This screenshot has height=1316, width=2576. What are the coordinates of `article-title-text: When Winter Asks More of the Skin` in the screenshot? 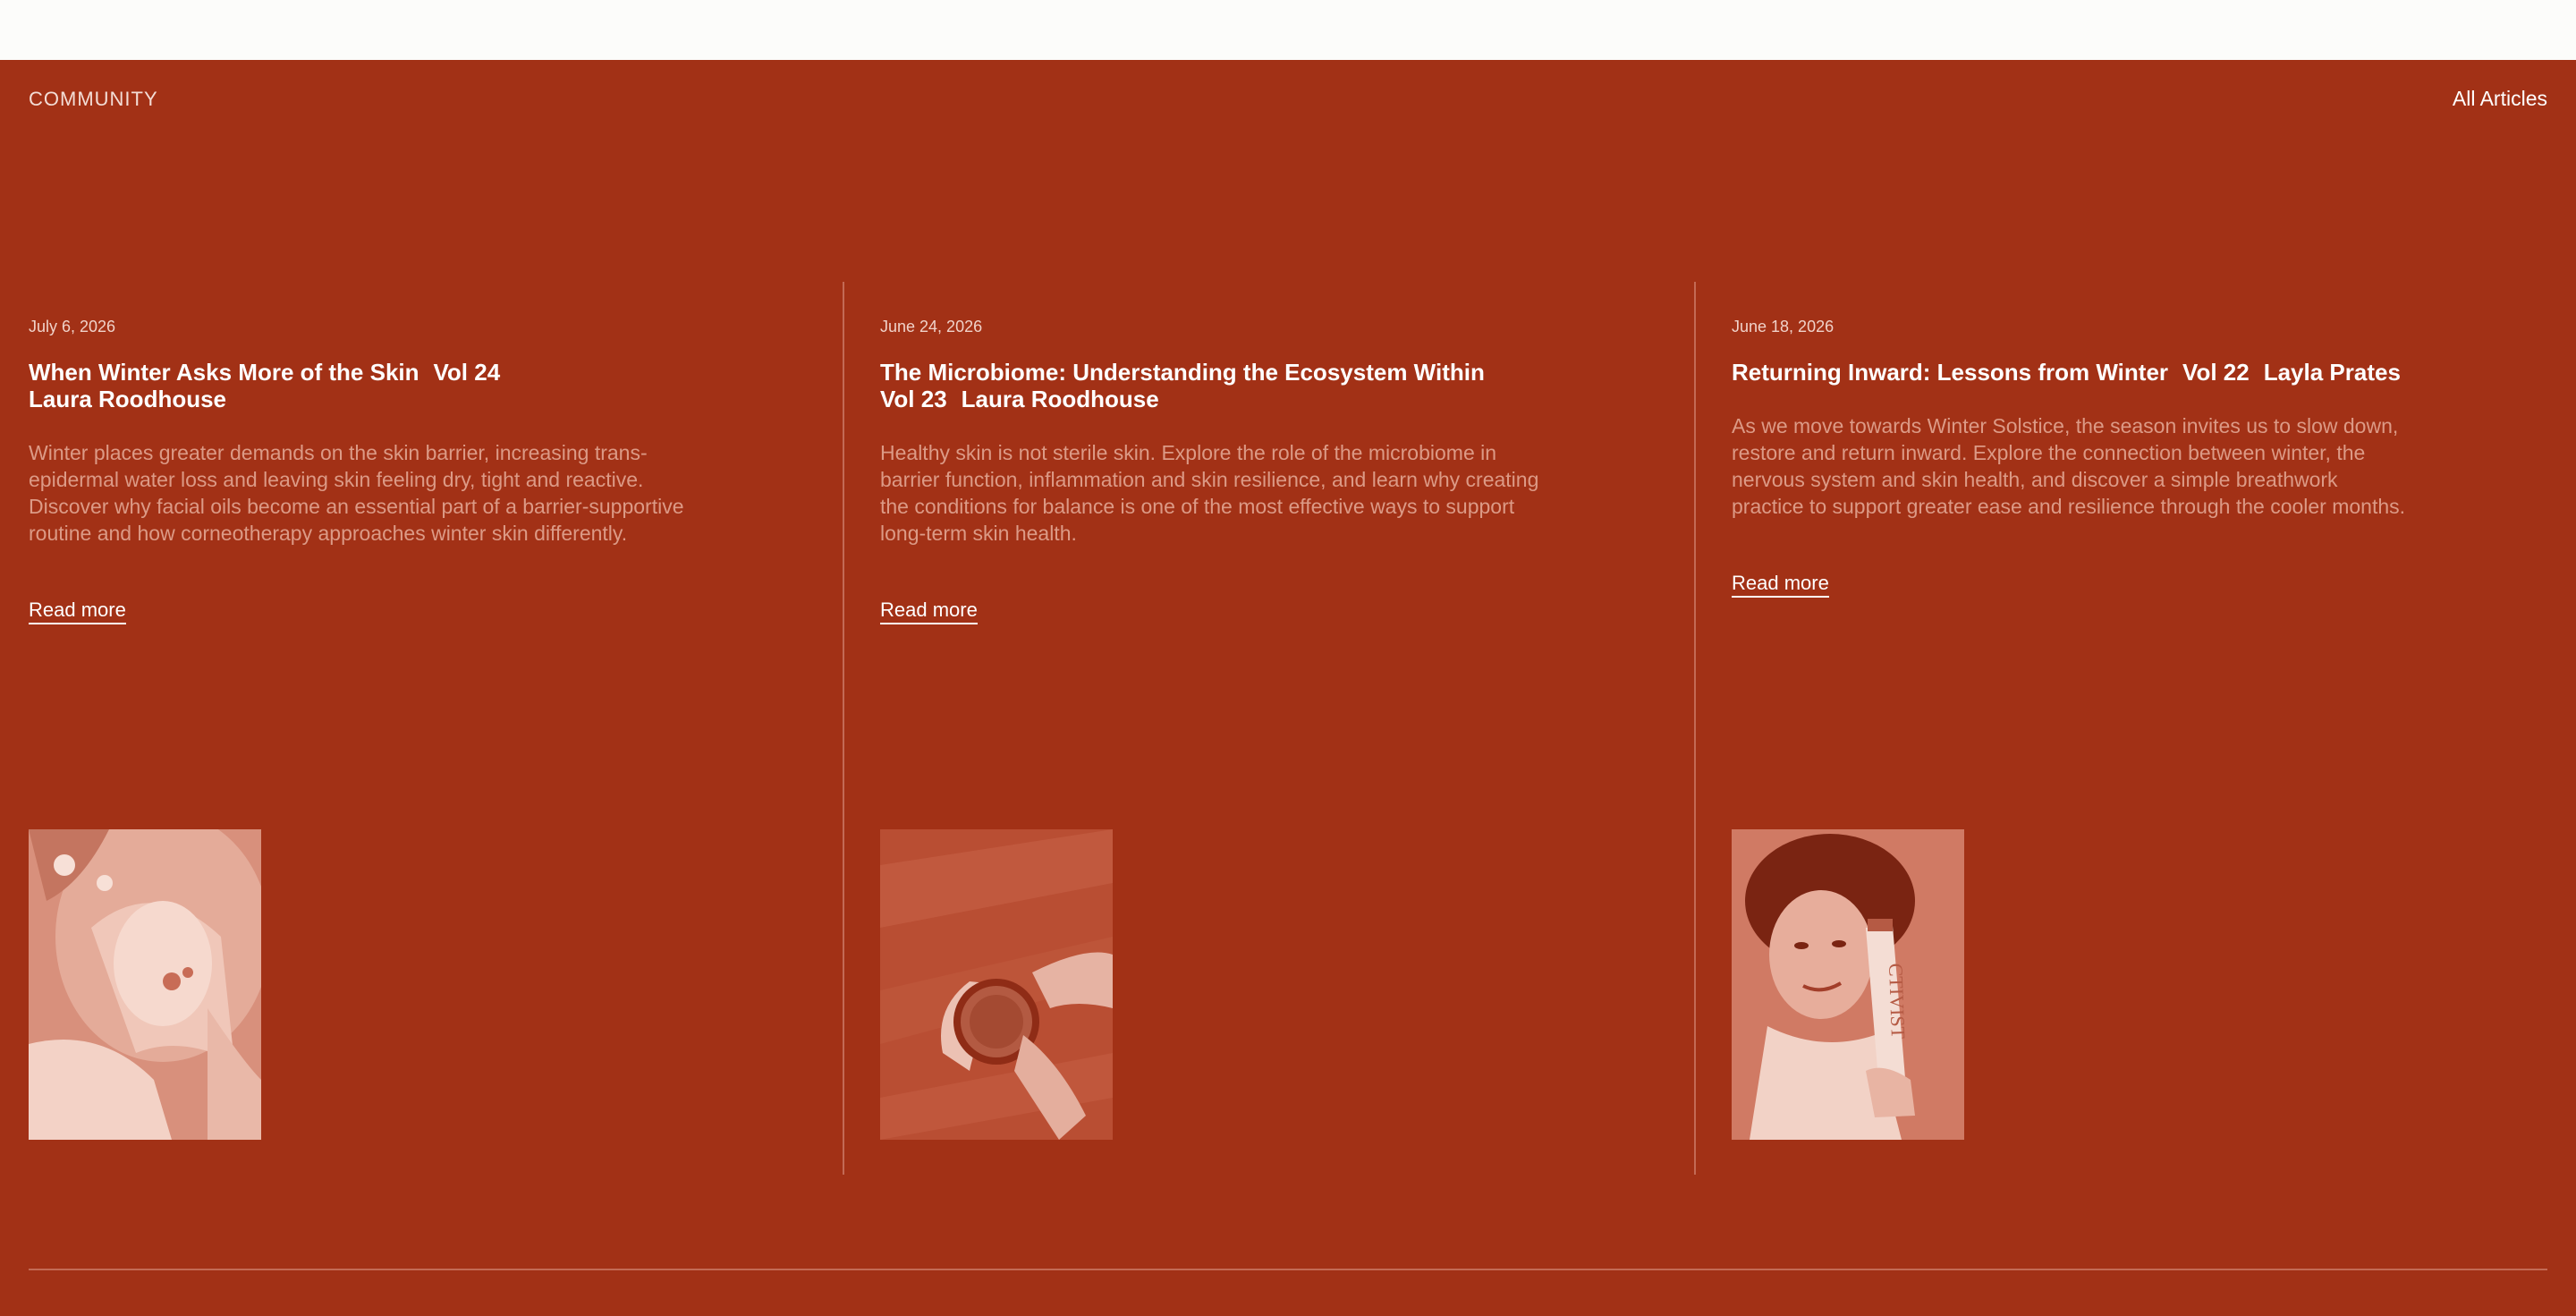 It's located at (224, 372).